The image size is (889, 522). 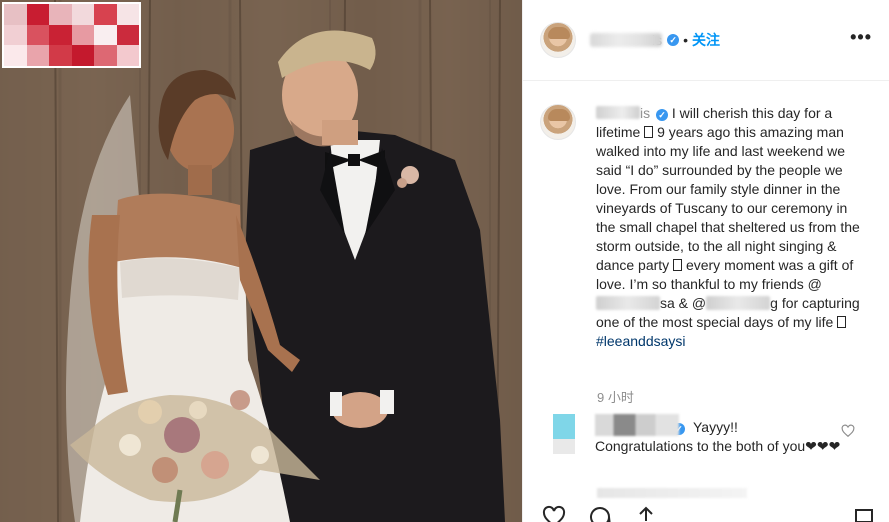 I want to click on post-timestamp: 9 小时, so click(x=615, y=396).